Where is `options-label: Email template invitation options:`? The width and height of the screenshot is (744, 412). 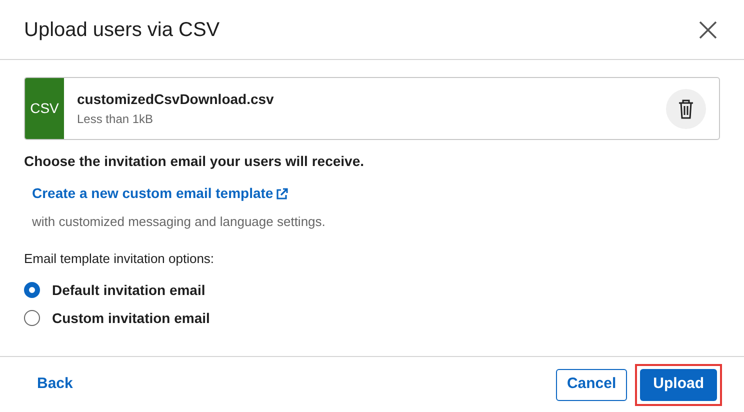
options-label: Email template invitation options: is located at coordinates (120, 259).